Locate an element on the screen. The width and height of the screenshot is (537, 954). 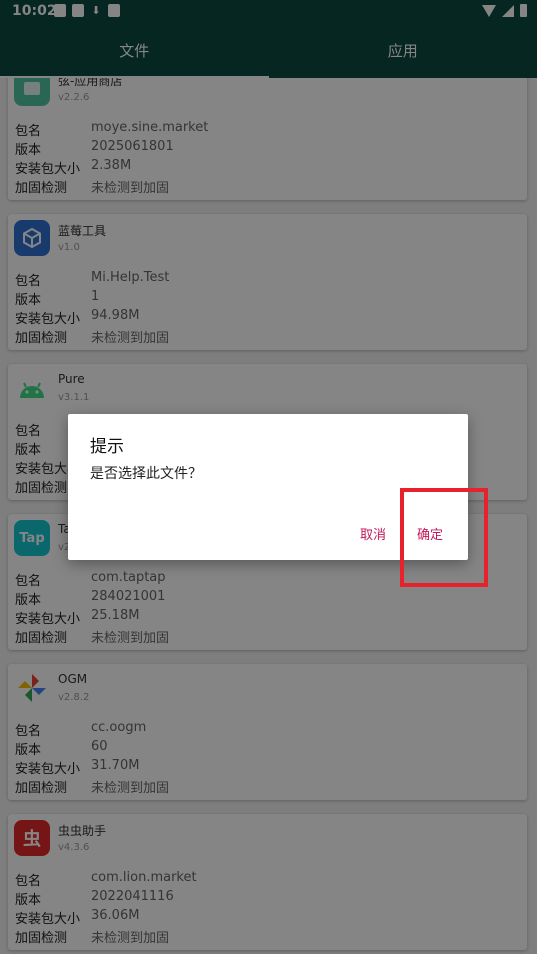
cancel-button: 取消 is located at coordinates (373, 533).